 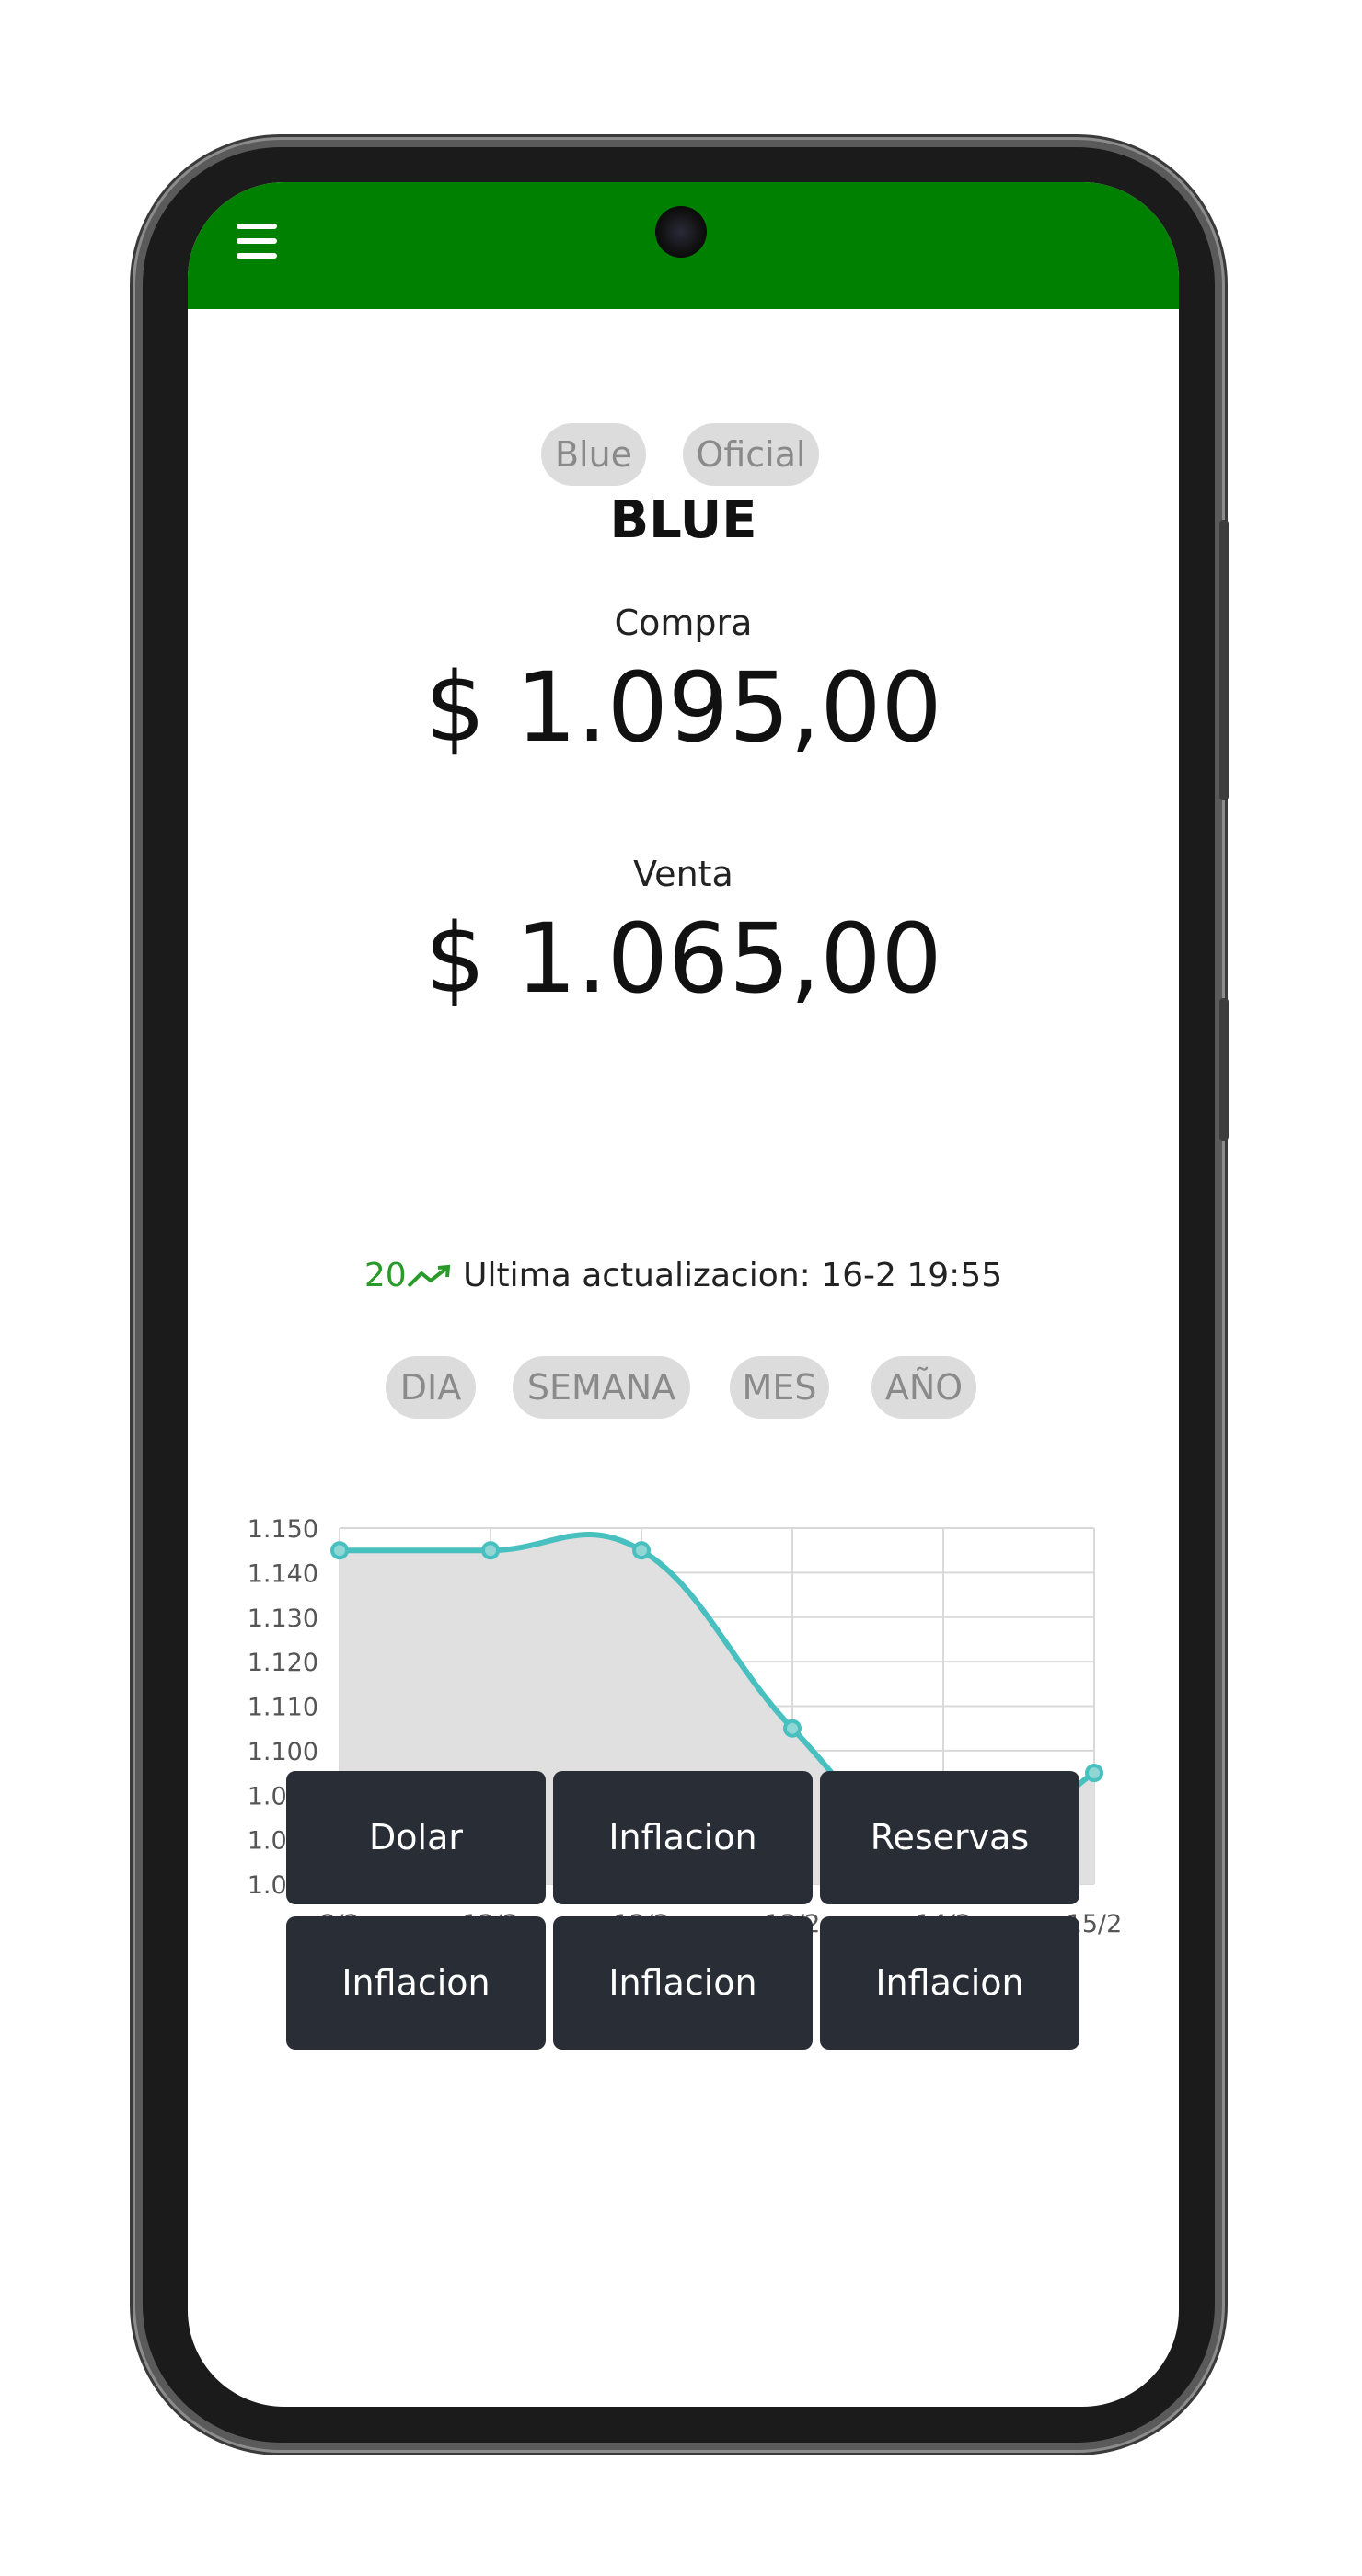 I want to click on last-update: 20 Ultima actualizacion: 16-2 19:55, so click(x=683, y=1275).